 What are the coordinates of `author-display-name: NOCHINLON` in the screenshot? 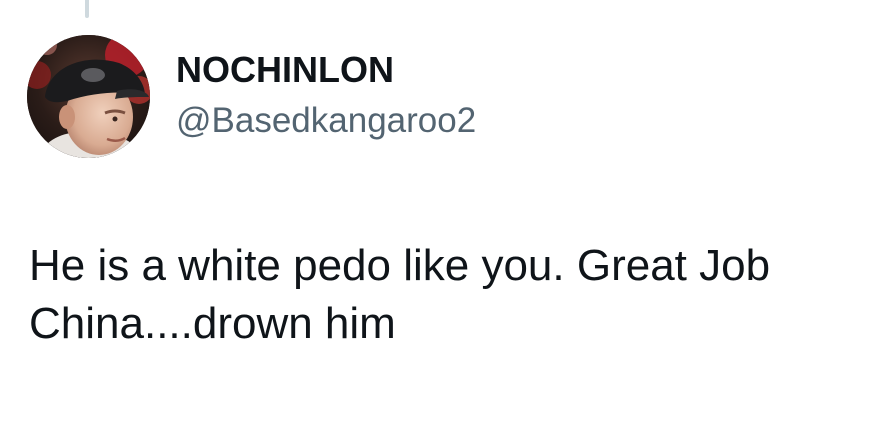 It's located at (285, 70).